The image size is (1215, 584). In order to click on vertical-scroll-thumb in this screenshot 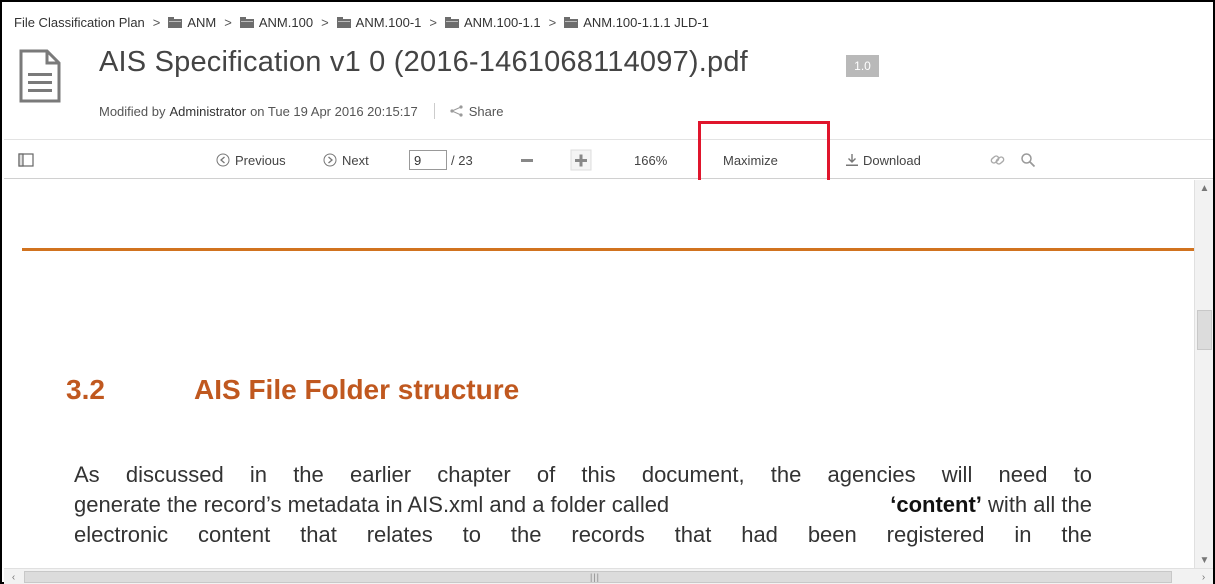, I will do `click(1204, 330)`.